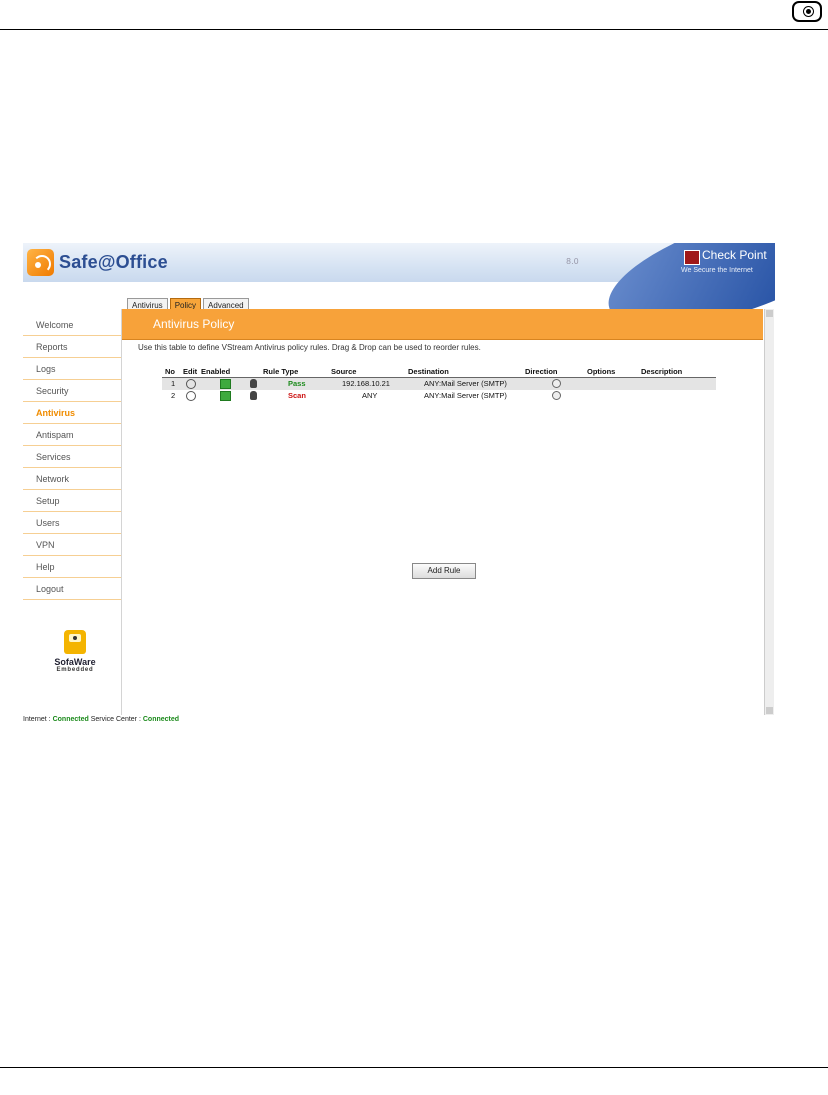  What do you see at coordinates (72, 325) in the screenshot?
I see `sidebar-item-welcome: Welcome` at bounding box center [72, 325].